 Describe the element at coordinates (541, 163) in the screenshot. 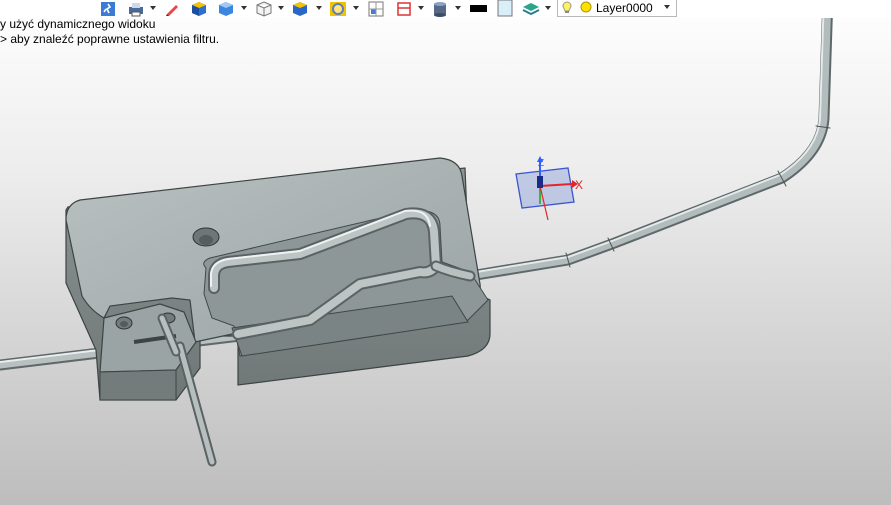

I see `axis-z-label: Z` at that location.